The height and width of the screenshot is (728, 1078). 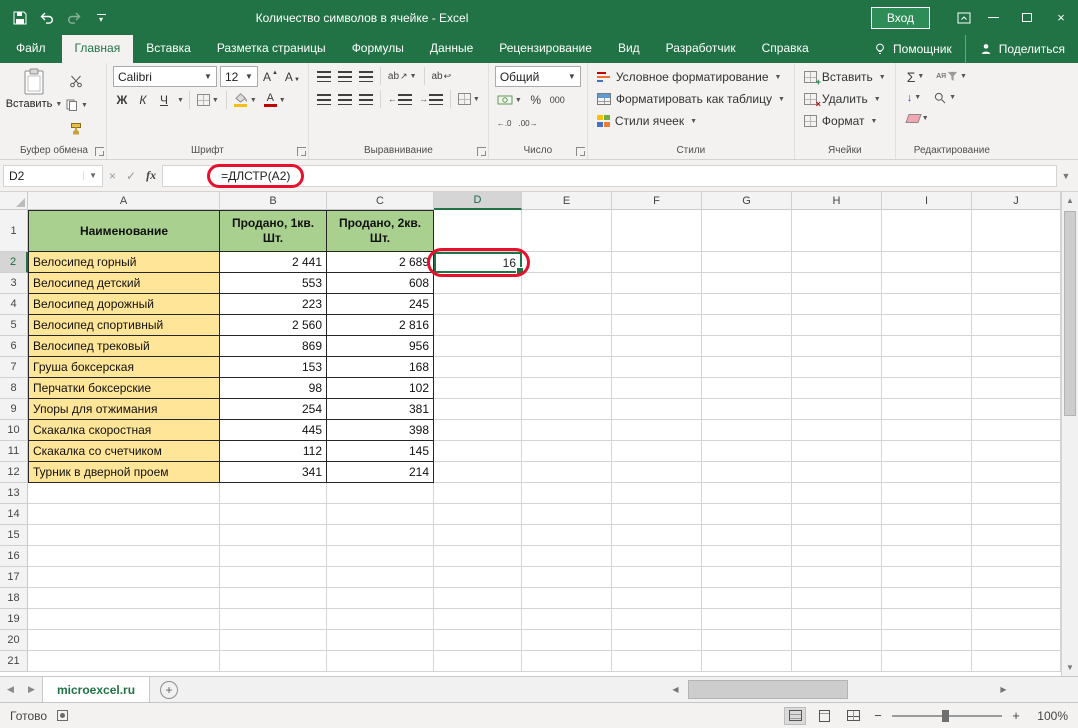 I want to click on font-color-button: А ▼, so click(x=275, y=100).